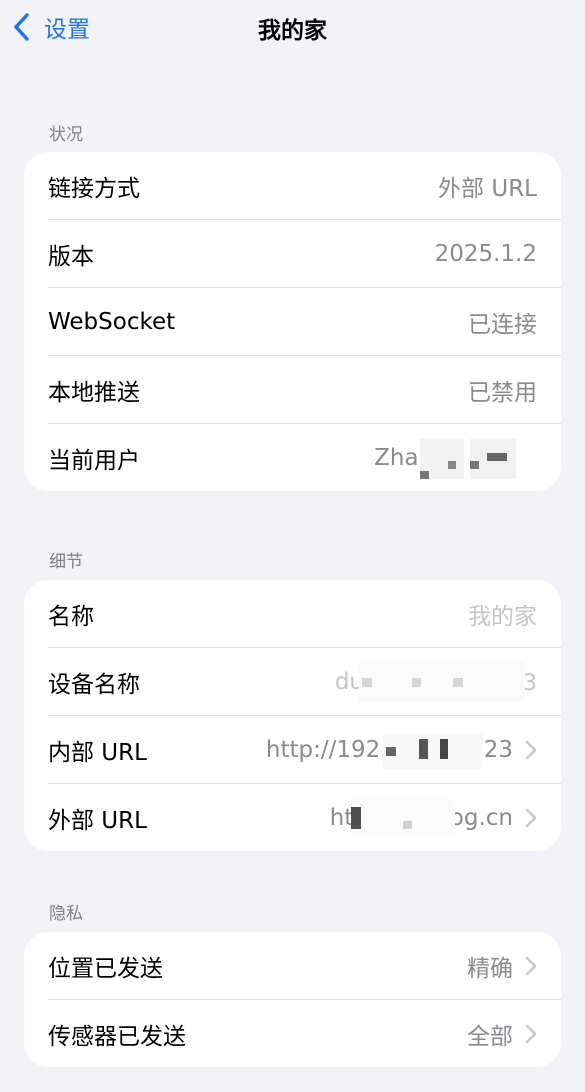 This screenshot has width=585, height=1092. Describe the element at coordinates (97, 752) in the screenshot. I see `row-label: 内部 URL` at that location.